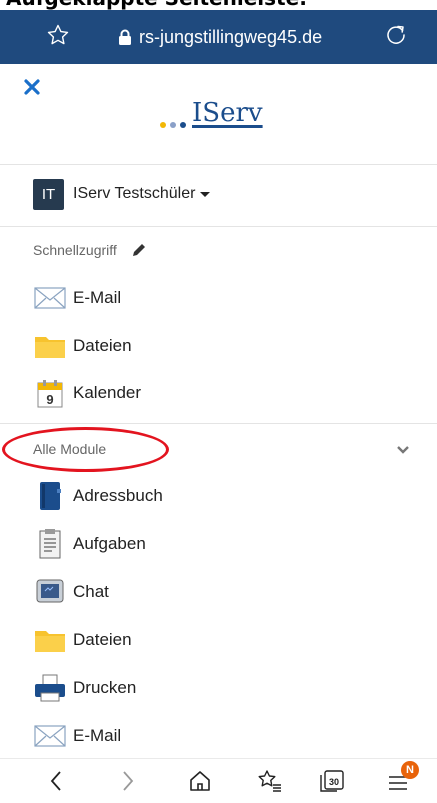 The width and height of the screenshot is (437, 803). I want to click on browser-menu-button: N, so click(401, 778).